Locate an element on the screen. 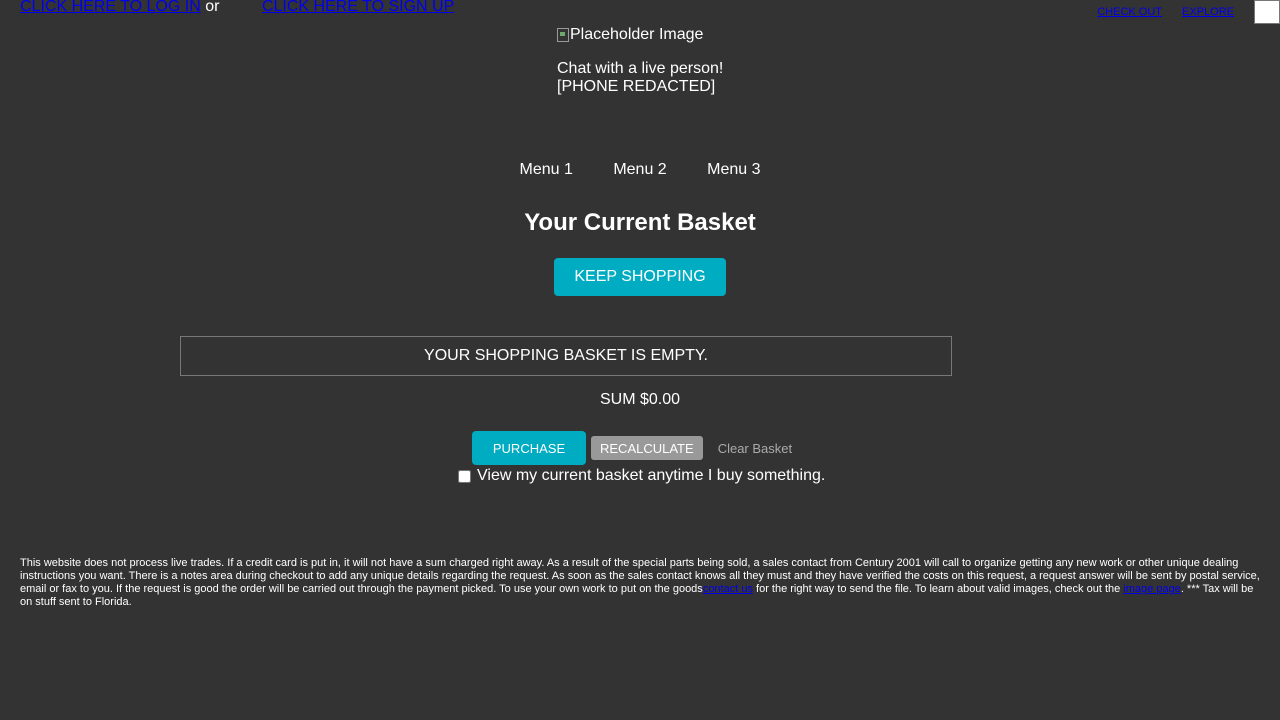 The height and width of the screenshot is (720, 1280). basket-sum: SUM $0.00 is located at coordinates (640, 399).